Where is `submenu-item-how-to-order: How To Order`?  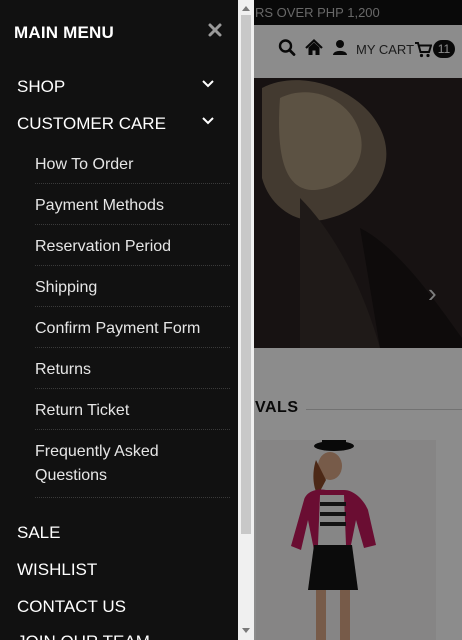 submenu-item-how-to-order: How To Order is located at coordinates (130, 165).